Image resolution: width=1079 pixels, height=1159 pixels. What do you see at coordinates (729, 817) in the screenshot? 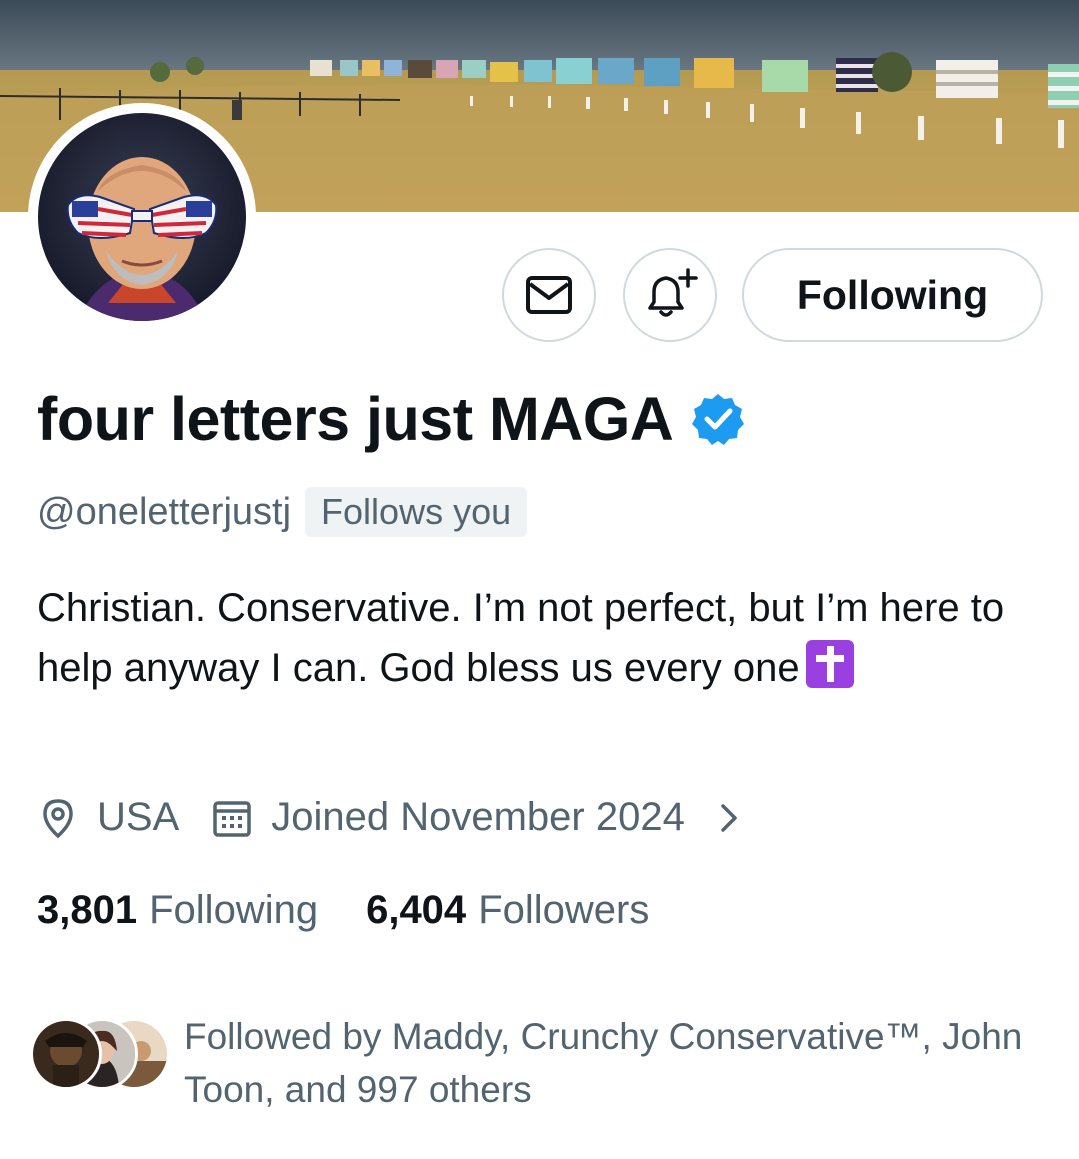
I see `chevron-right-icon` at bounding box center [729, 817].